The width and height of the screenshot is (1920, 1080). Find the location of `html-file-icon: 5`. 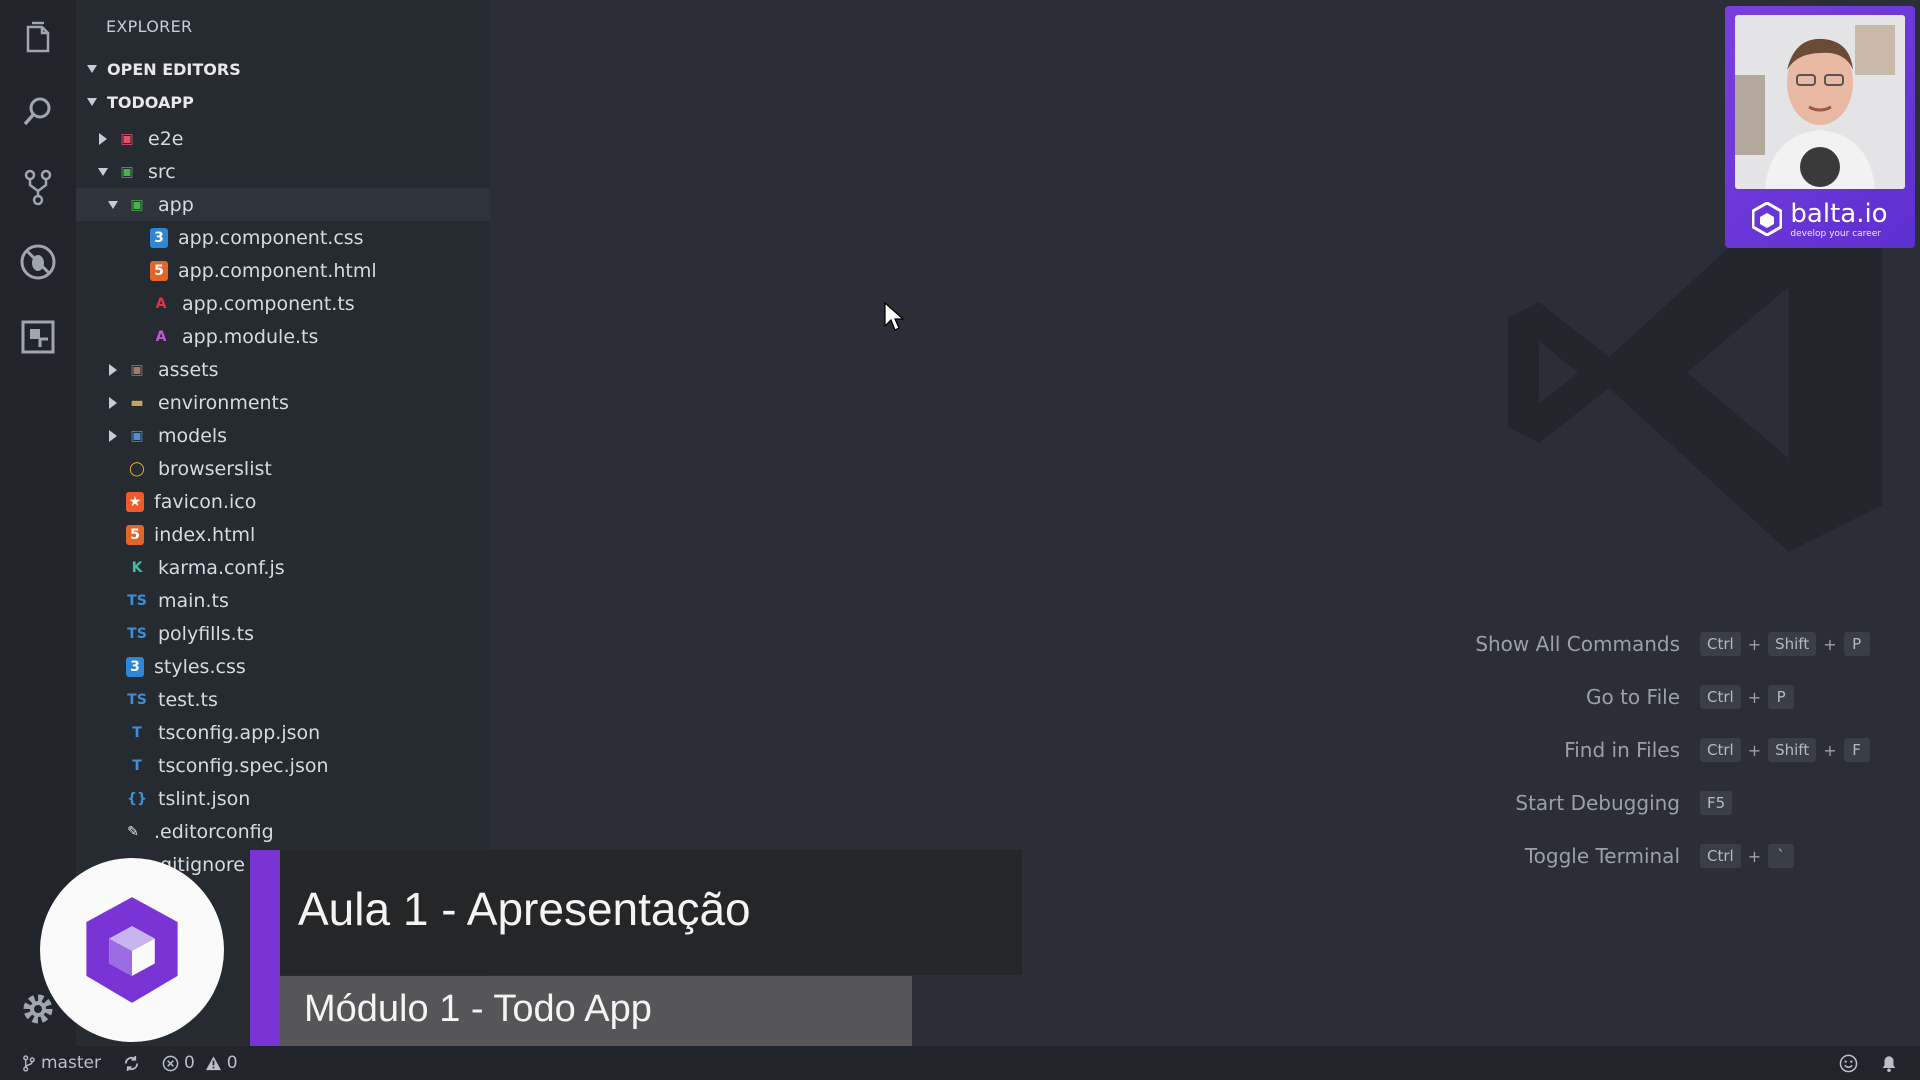

html-file-icon: 5 is located at coordinates (135, 534).